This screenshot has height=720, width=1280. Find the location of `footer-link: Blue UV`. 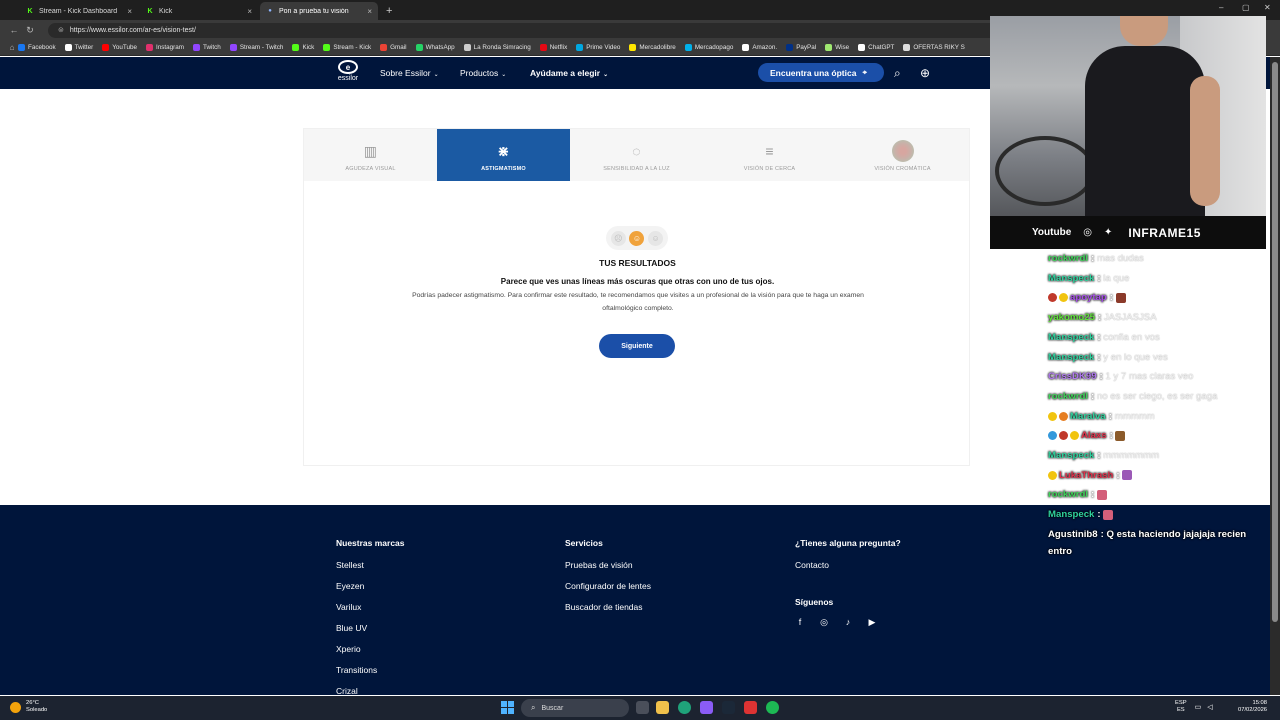

footer-link: Blue UV is located at coordinates (370, 633).